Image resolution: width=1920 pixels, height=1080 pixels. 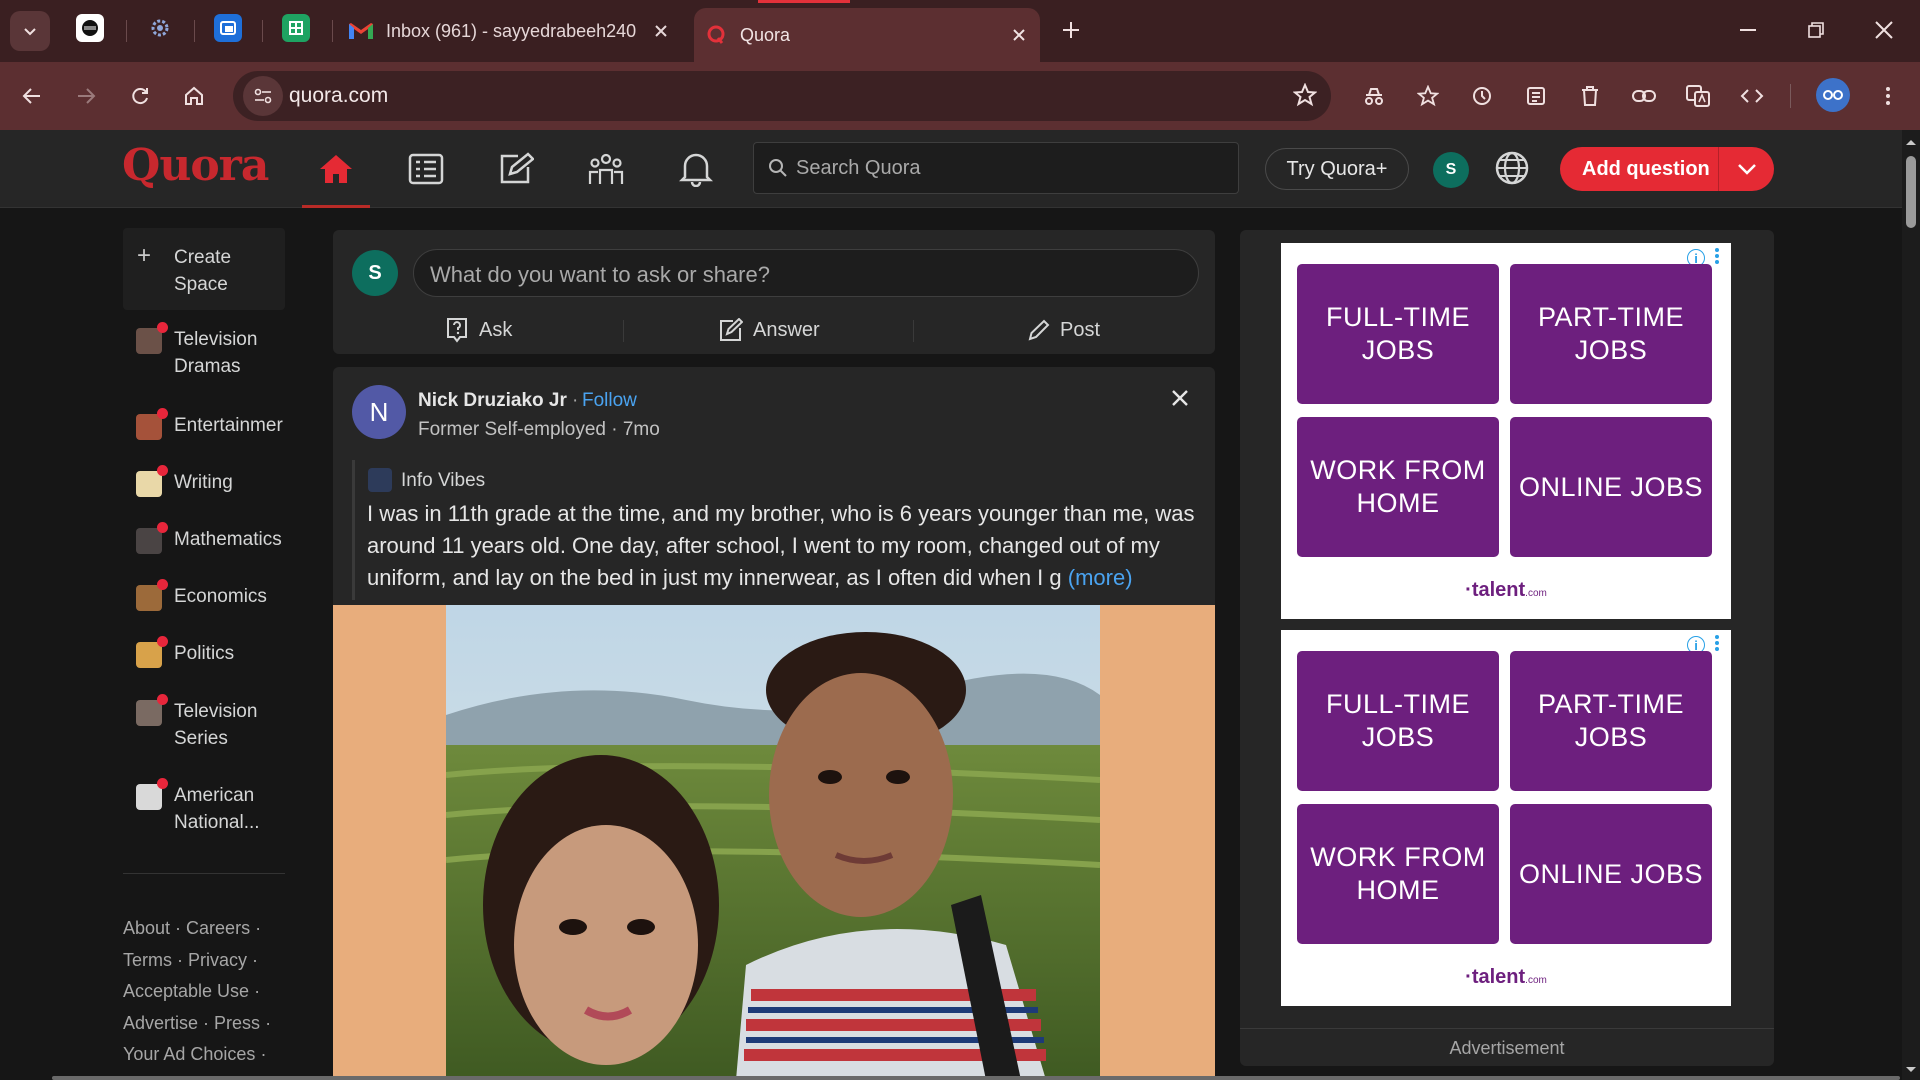 I want to click on extension-incognito-button, so click(x=1374, y=96).